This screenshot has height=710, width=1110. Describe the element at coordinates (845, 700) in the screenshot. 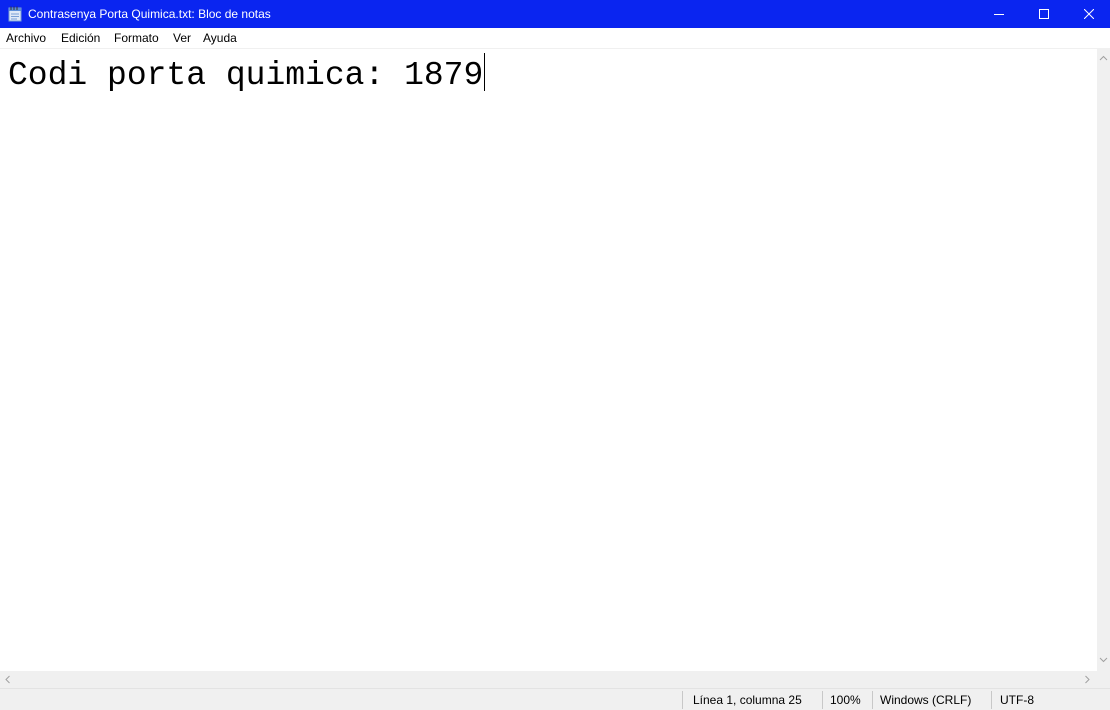

I see `status-zoom: 100%` at that location.